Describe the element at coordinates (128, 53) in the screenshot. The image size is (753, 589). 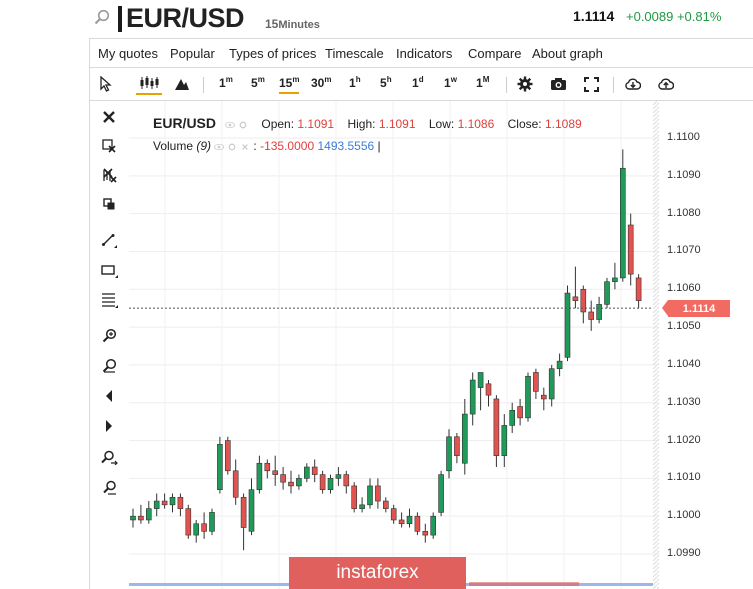
I see `menu-my-quotes: My quotes` at that location.